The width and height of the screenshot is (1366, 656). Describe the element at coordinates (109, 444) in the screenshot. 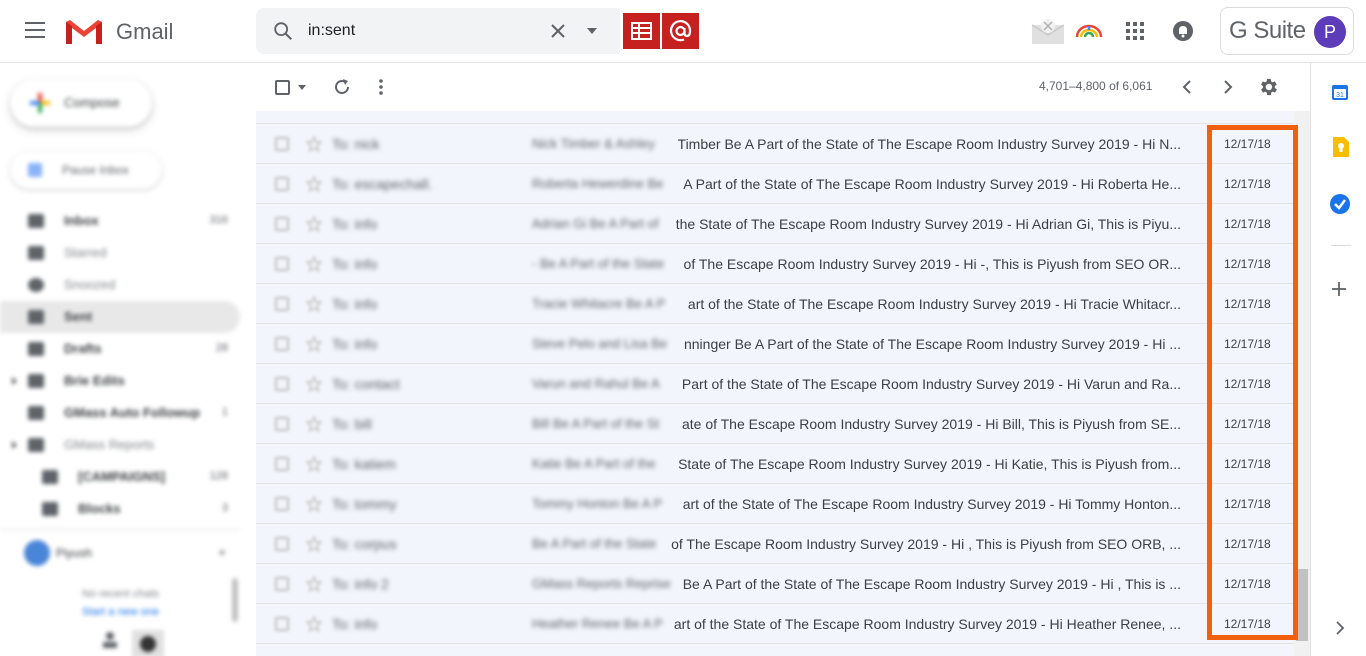

I see `sidebar-item-label: GMass Reports` at that location.